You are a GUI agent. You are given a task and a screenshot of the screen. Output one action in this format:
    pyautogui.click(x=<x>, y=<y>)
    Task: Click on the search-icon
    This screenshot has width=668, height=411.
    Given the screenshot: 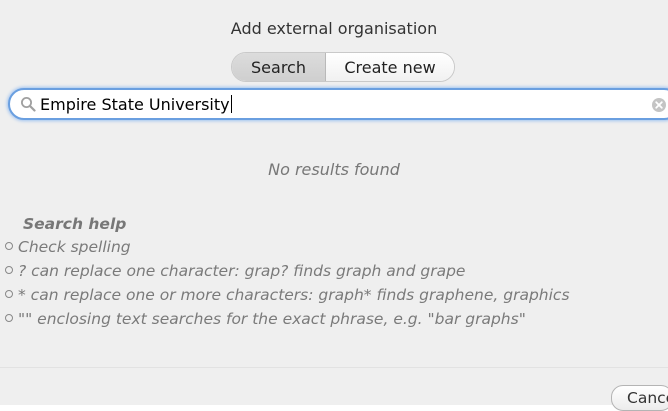 What is the action you would take?
    pyautogui.click(x=28, y=104)
    